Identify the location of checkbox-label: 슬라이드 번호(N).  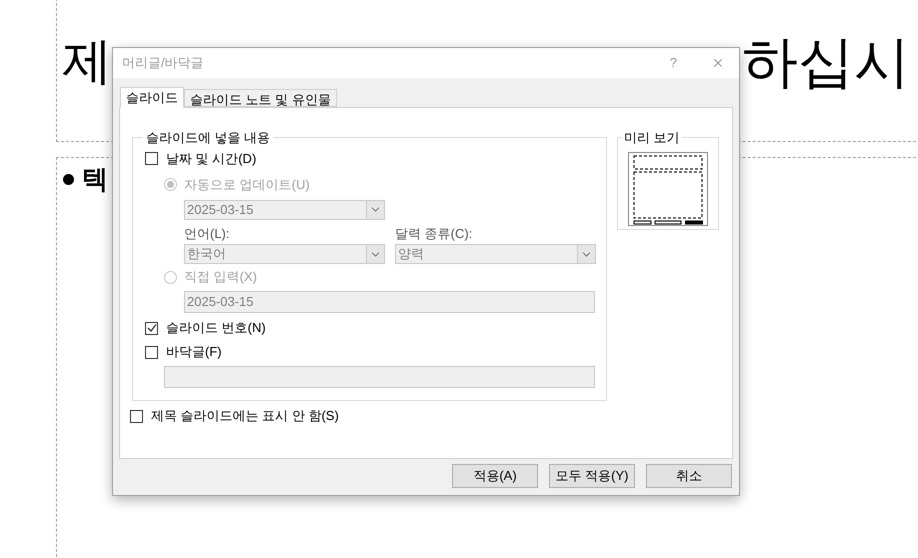
(216, 328).